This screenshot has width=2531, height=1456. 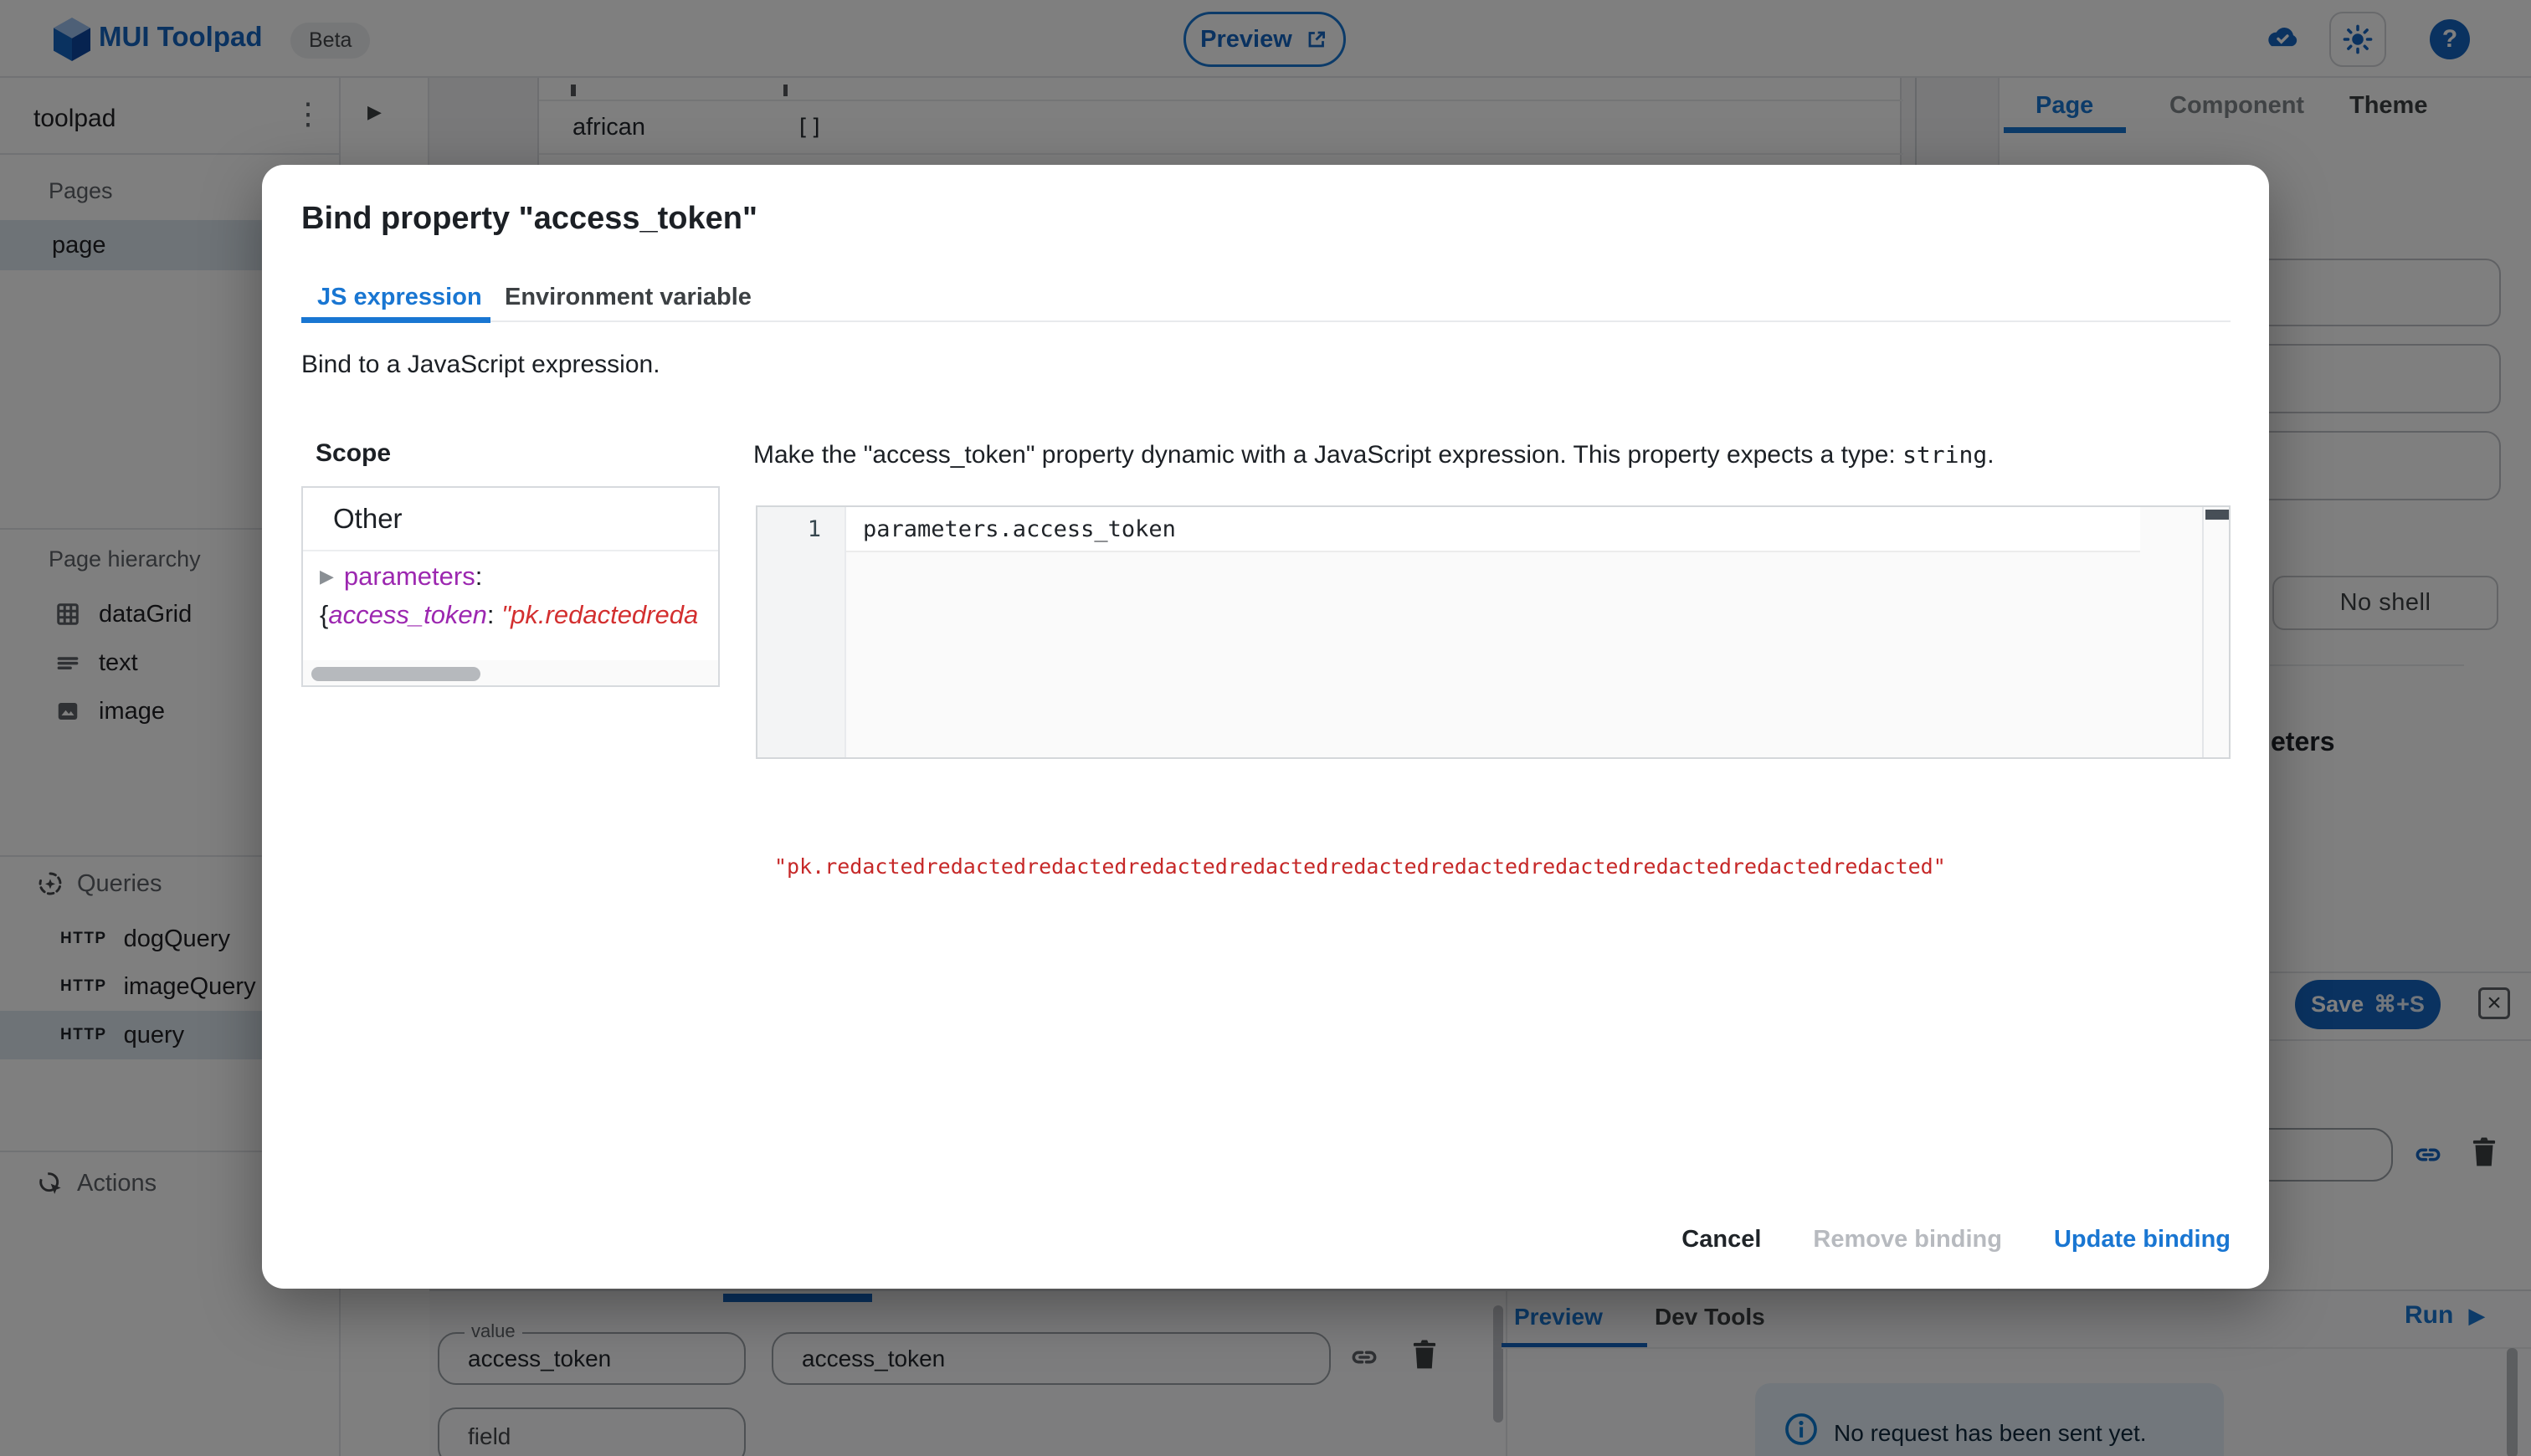 I want to click on scope-scrollbar-thumb, so click(x=395, y=674).